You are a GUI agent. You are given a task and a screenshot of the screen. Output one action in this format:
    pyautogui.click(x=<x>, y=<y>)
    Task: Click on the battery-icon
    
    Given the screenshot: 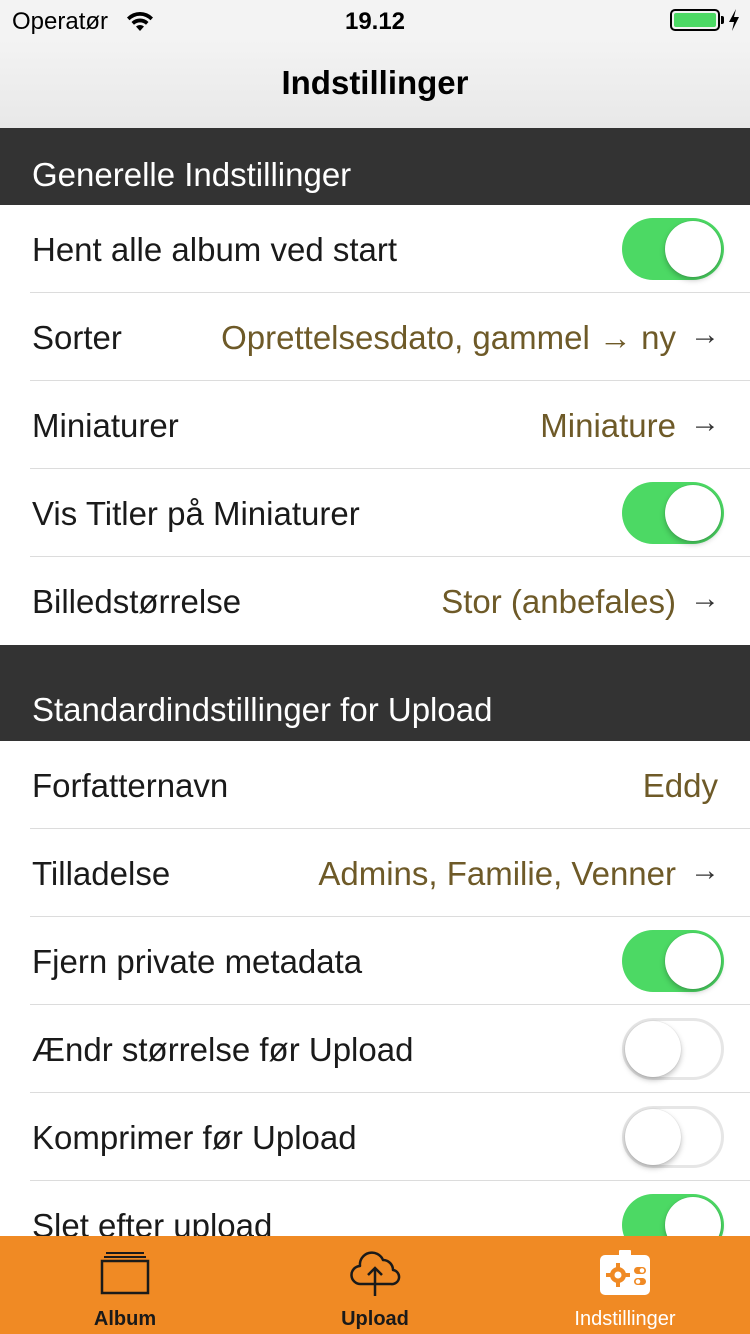 What is the action you would take?
    pyautogui.click(x=695, y=20)
    